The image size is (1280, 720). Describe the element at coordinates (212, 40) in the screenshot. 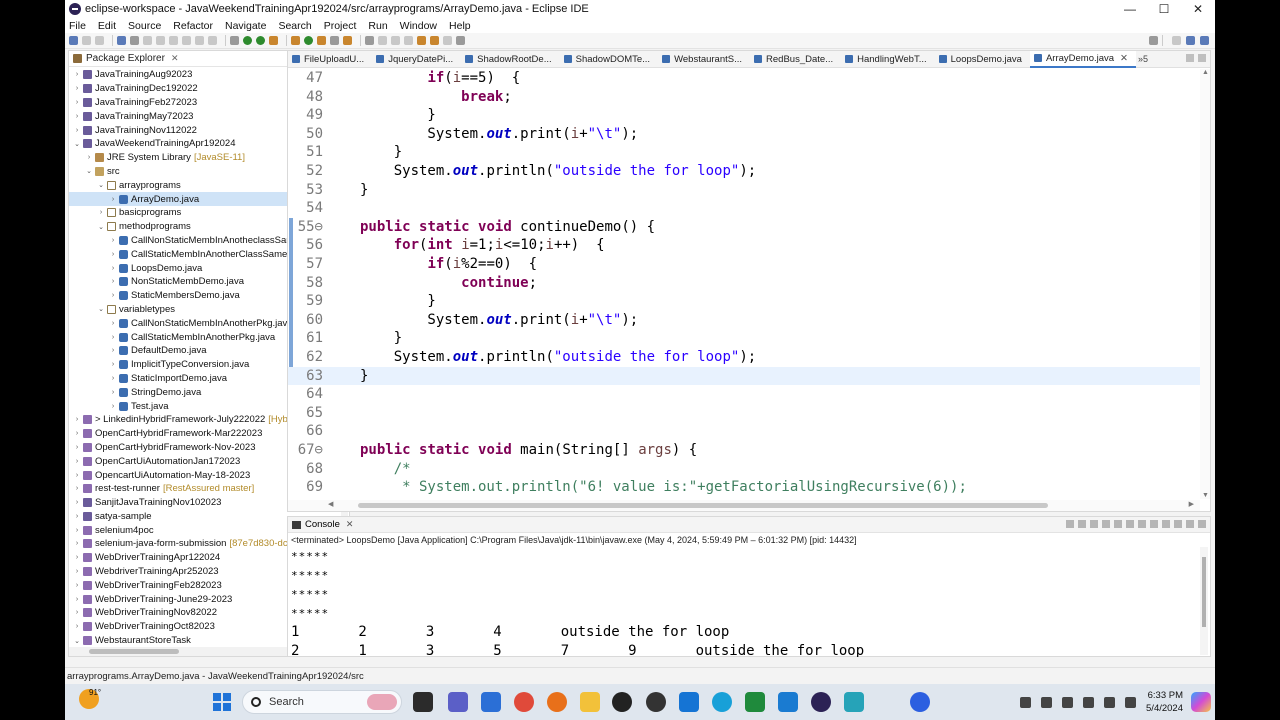

I see `step-return-icon` at that location.